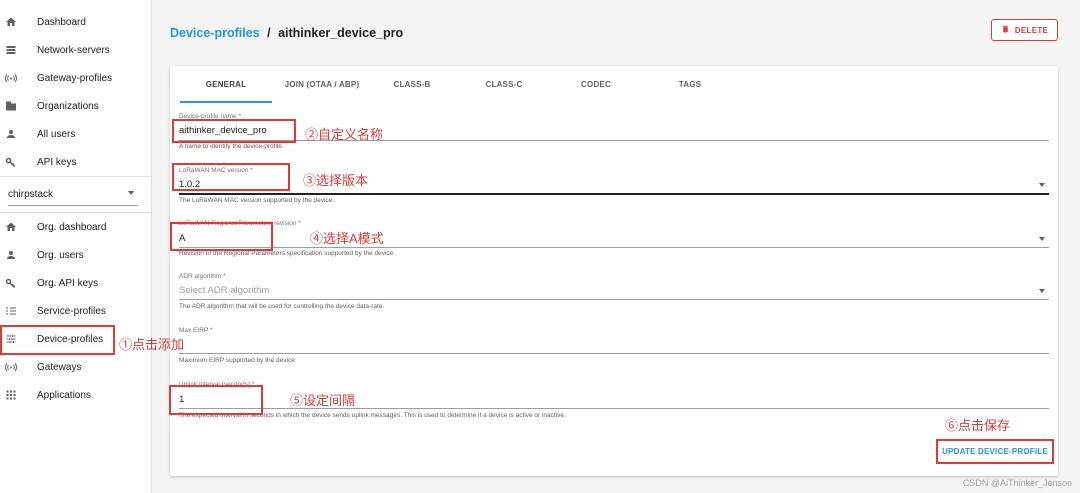  I want to click on tab-class-c: CLASS-C, so click(504, 91).